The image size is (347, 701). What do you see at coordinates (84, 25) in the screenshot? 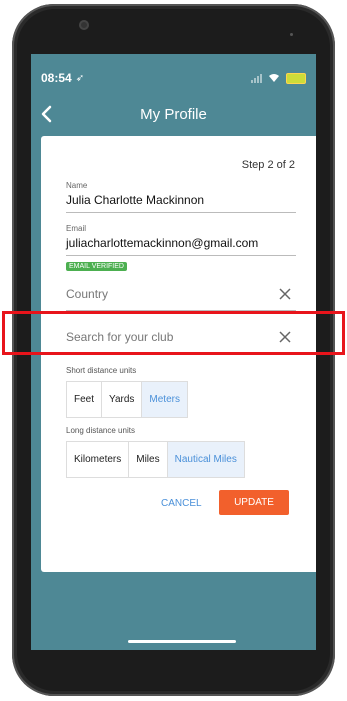
I see `front-camera` at bounding box center [84, 25].